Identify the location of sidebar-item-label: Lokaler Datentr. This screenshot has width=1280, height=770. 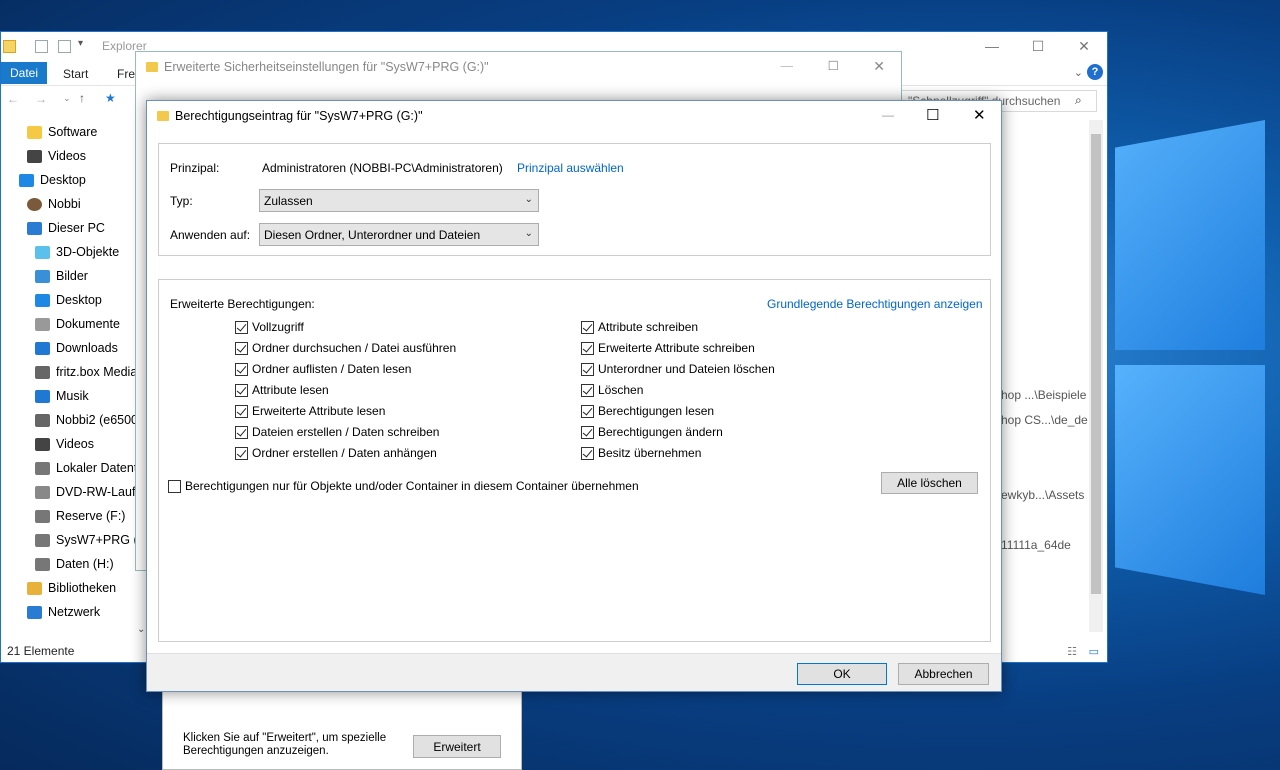
(99, 468).